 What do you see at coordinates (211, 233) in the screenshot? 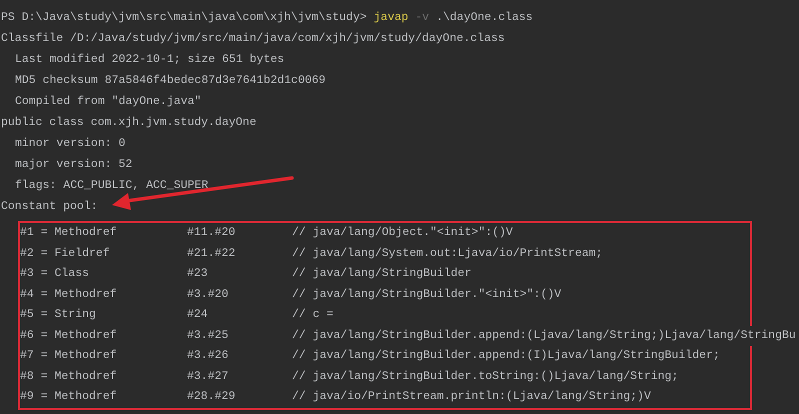
I see `pool-reference: #11.#20` at bounding box center [211, 233].